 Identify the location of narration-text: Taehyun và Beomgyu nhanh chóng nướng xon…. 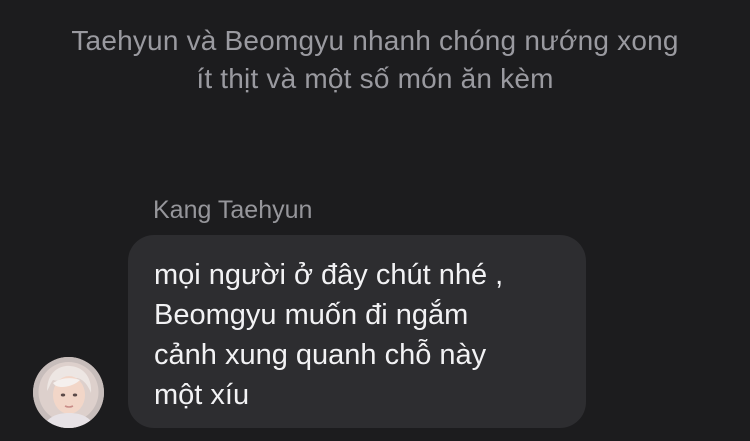
(375, 59).